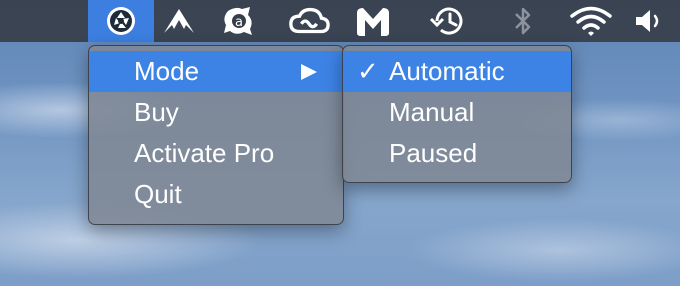 This screenshot has height=286, width=680. Describe the element at coordinates (309, 21) in the screenshot. I see `creative-cloud-icon` at that location.